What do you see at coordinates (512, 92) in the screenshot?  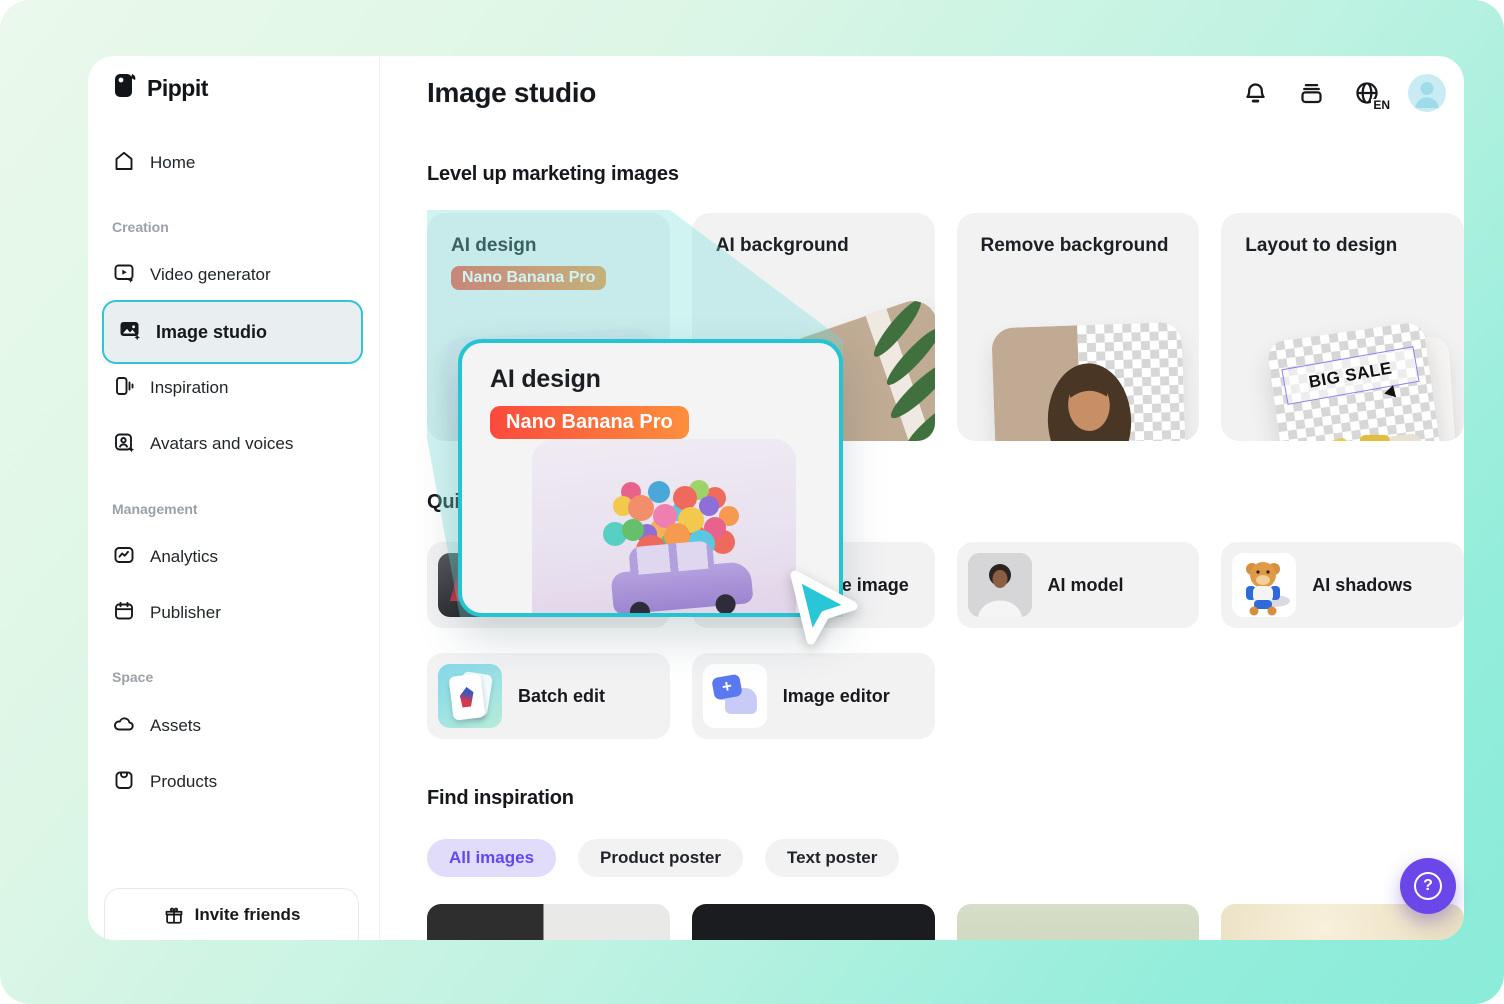 I see `page-title: Image studio` at bounding box center [512, 92].